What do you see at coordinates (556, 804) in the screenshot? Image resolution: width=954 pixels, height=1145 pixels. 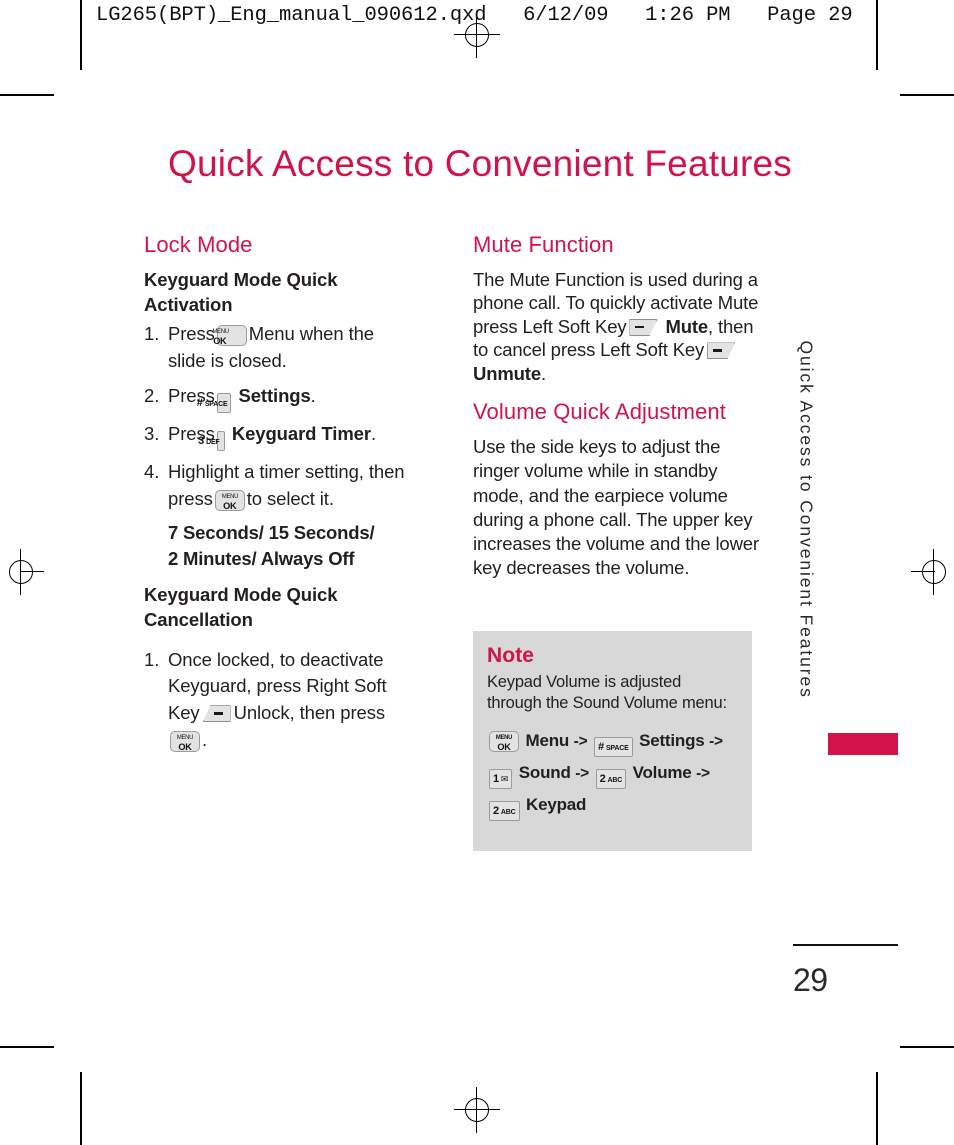 I see `path-label-keypad: Keypad` at bounding box center [556, 804].